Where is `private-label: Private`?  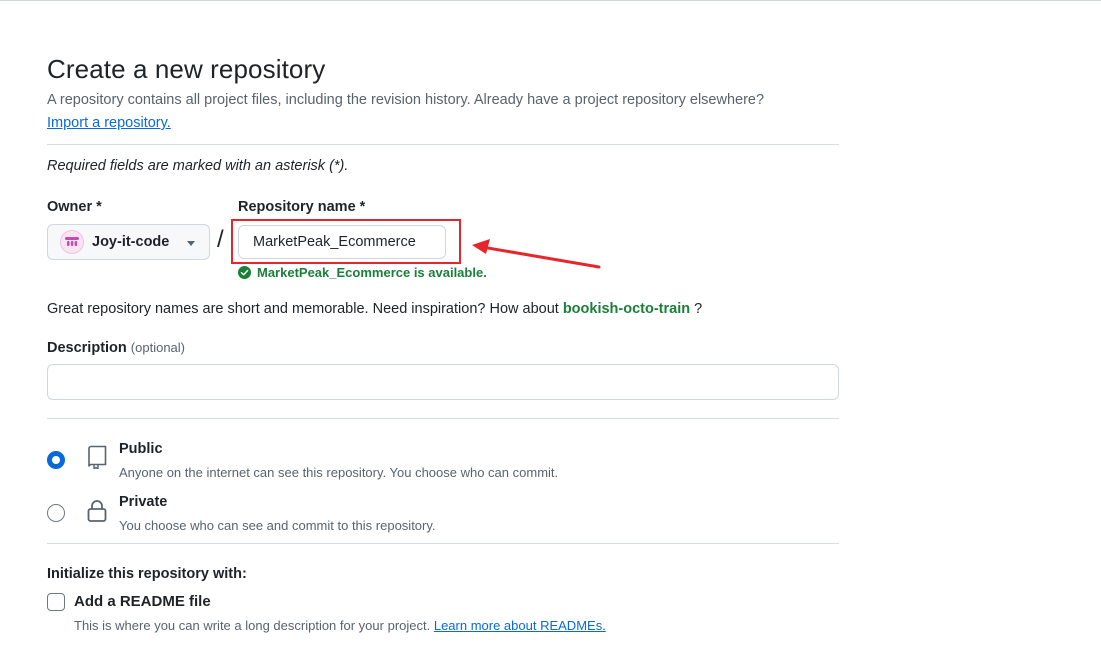 private-label: Private is located at coordinates (143, 502).